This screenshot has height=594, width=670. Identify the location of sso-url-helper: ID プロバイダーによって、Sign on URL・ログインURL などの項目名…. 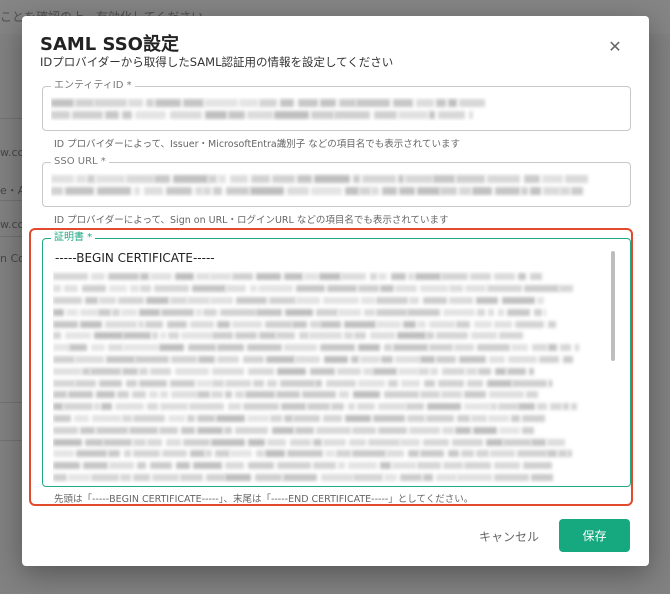
(251, 220).